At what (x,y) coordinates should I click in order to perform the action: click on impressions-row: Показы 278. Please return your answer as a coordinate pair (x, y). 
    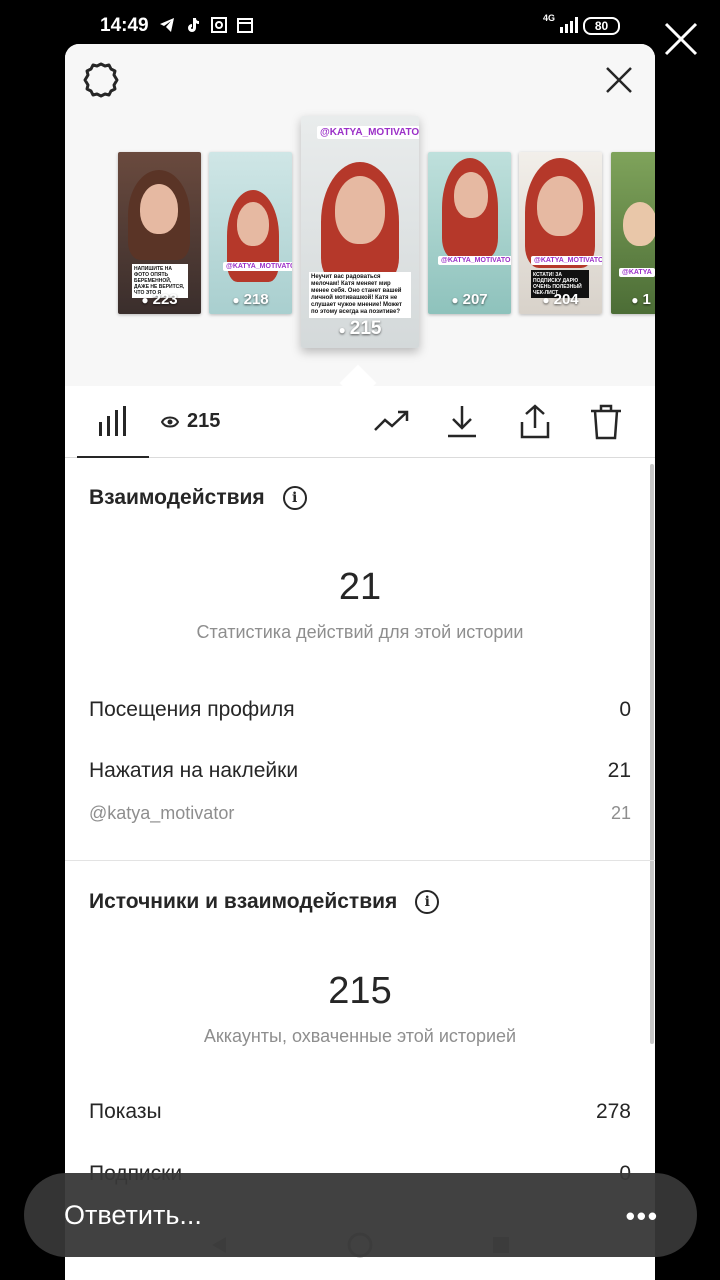
    Looking at the image, I should click on (360, 1111).